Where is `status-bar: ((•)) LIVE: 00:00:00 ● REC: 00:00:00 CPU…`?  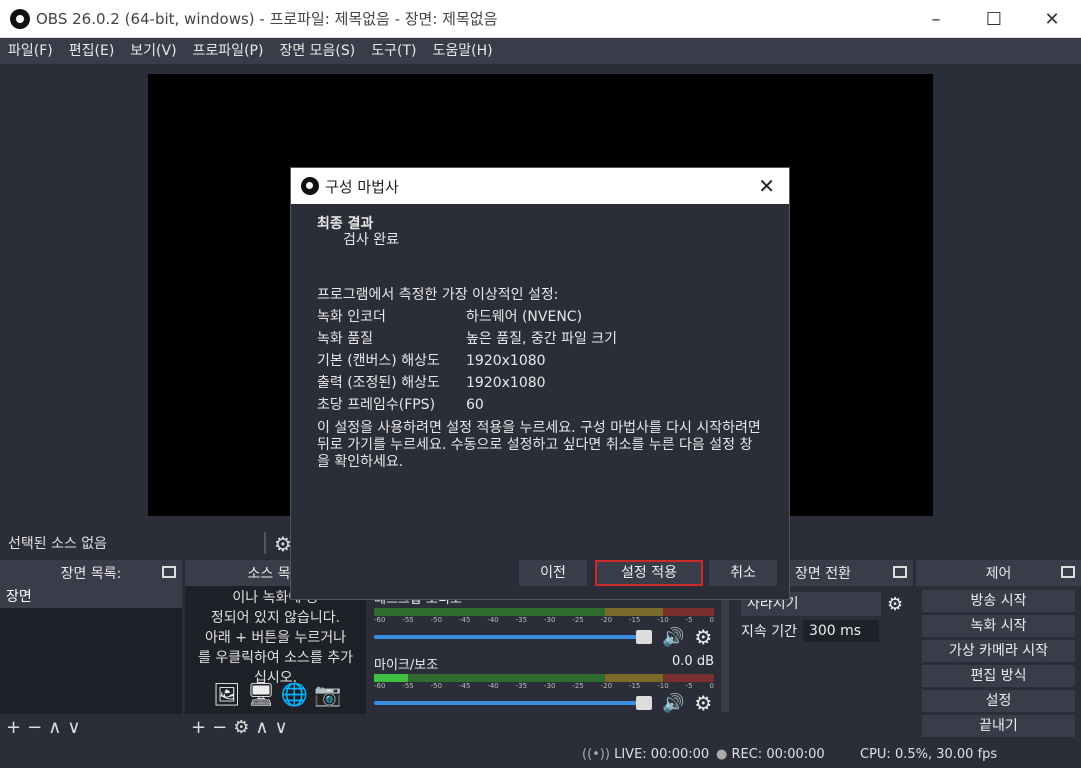 status-bar: ((•)) LIVE: 00:00:00 ● REC: 00:00:00 CPU… is located at coordinates (540, 755).